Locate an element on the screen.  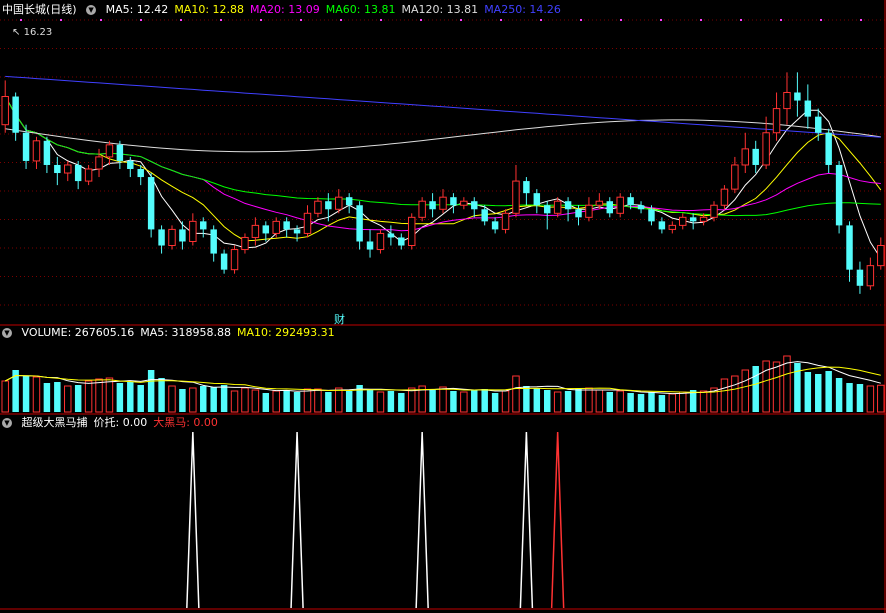
volume-toggle-icon: ▼ is located at coordinates (7, 333).